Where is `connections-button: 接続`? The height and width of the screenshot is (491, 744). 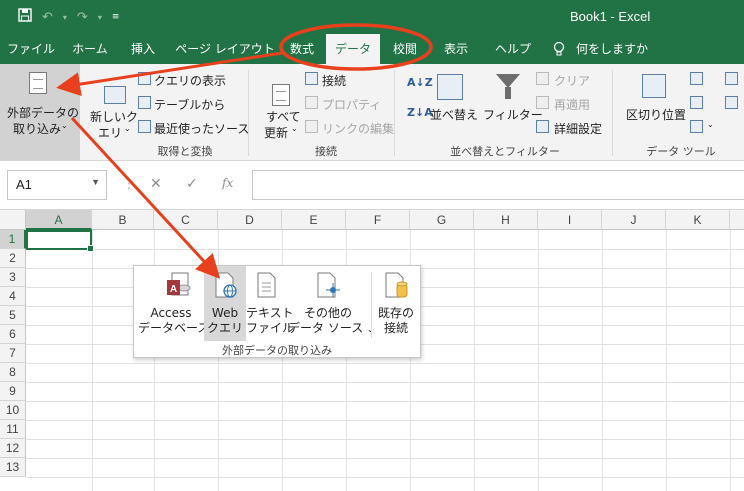
connections-button: 接続 is located at coordinates (334, 80).